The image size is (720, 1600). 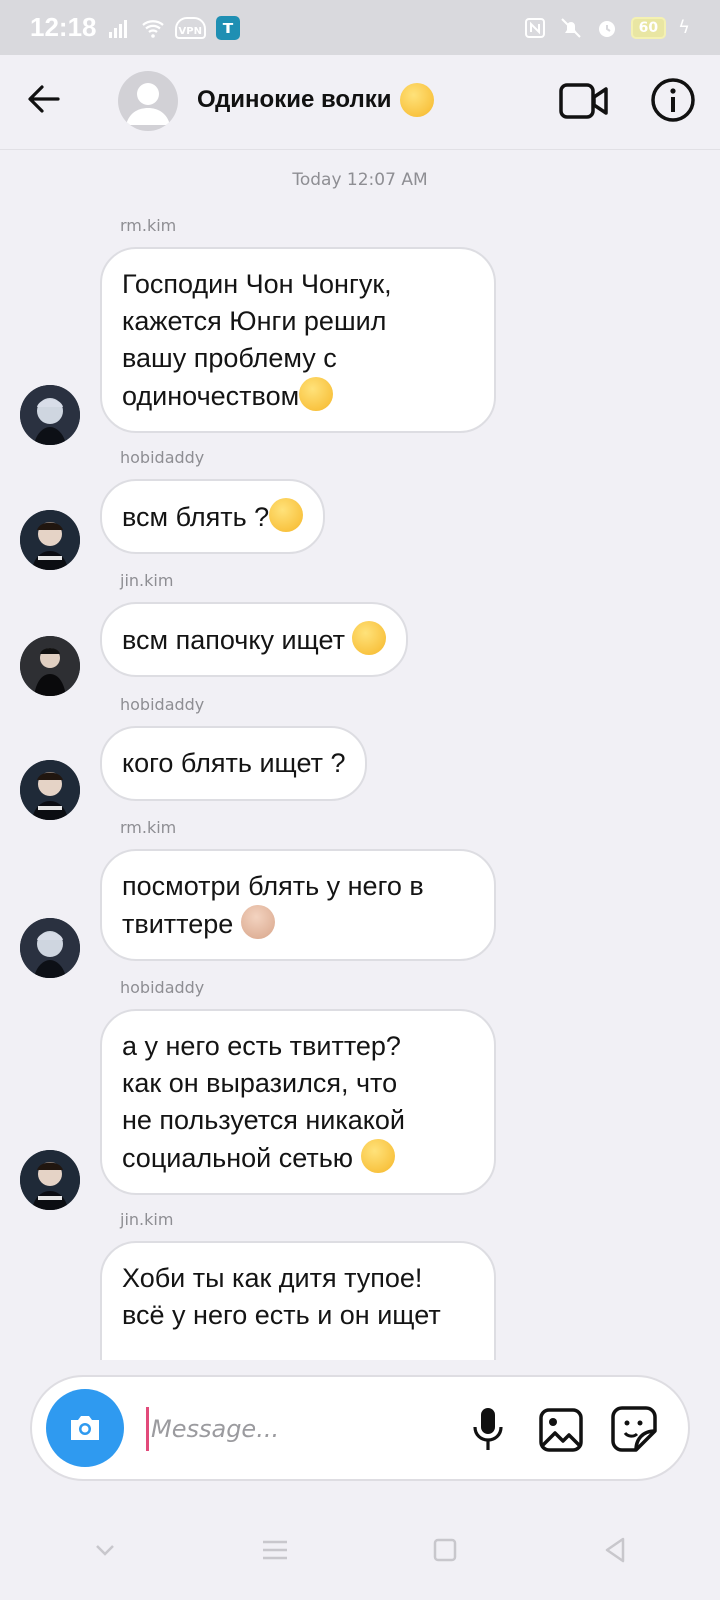 I want to click on video-call-icon, so click(x=584, y=101).